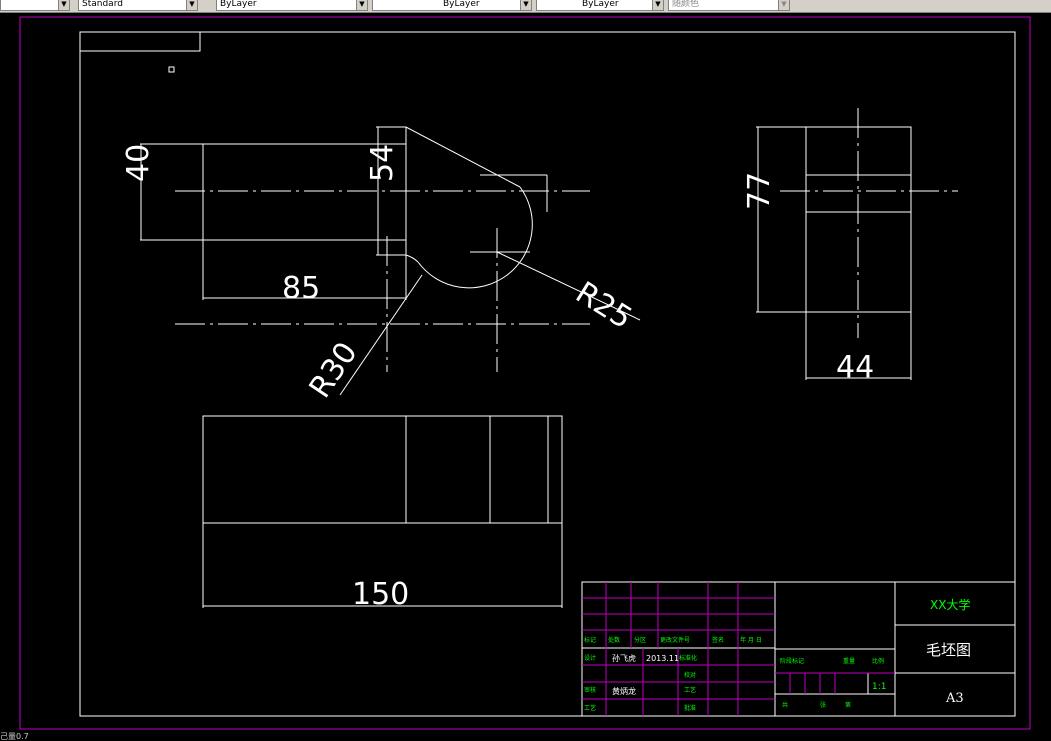 Image resolution: width=1051 pixels, height=741 pixels. Describe the element at coordinates (857, 244) in the screenshot. I see `side-view` at that location.